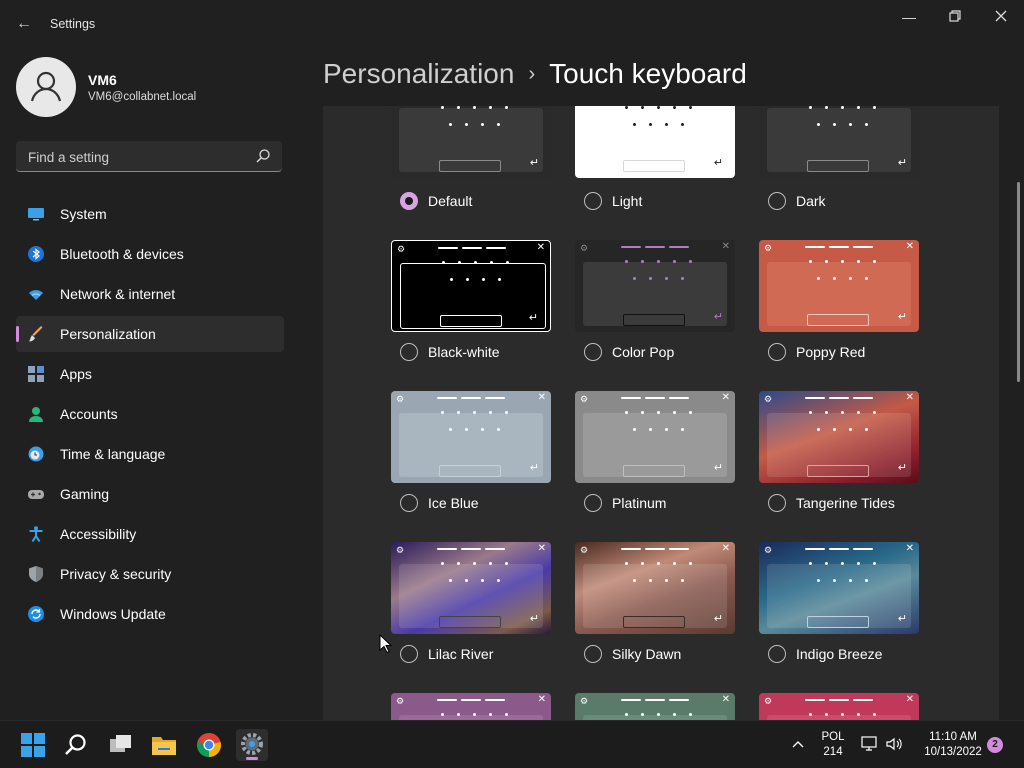 This screenshot has width=1024, height=768. What do you see at coordinates (150, 254) in the screenshot?
I see `sidebar-item-bluetooth: Bluetooth & devices` at bounding box center [150, 254].